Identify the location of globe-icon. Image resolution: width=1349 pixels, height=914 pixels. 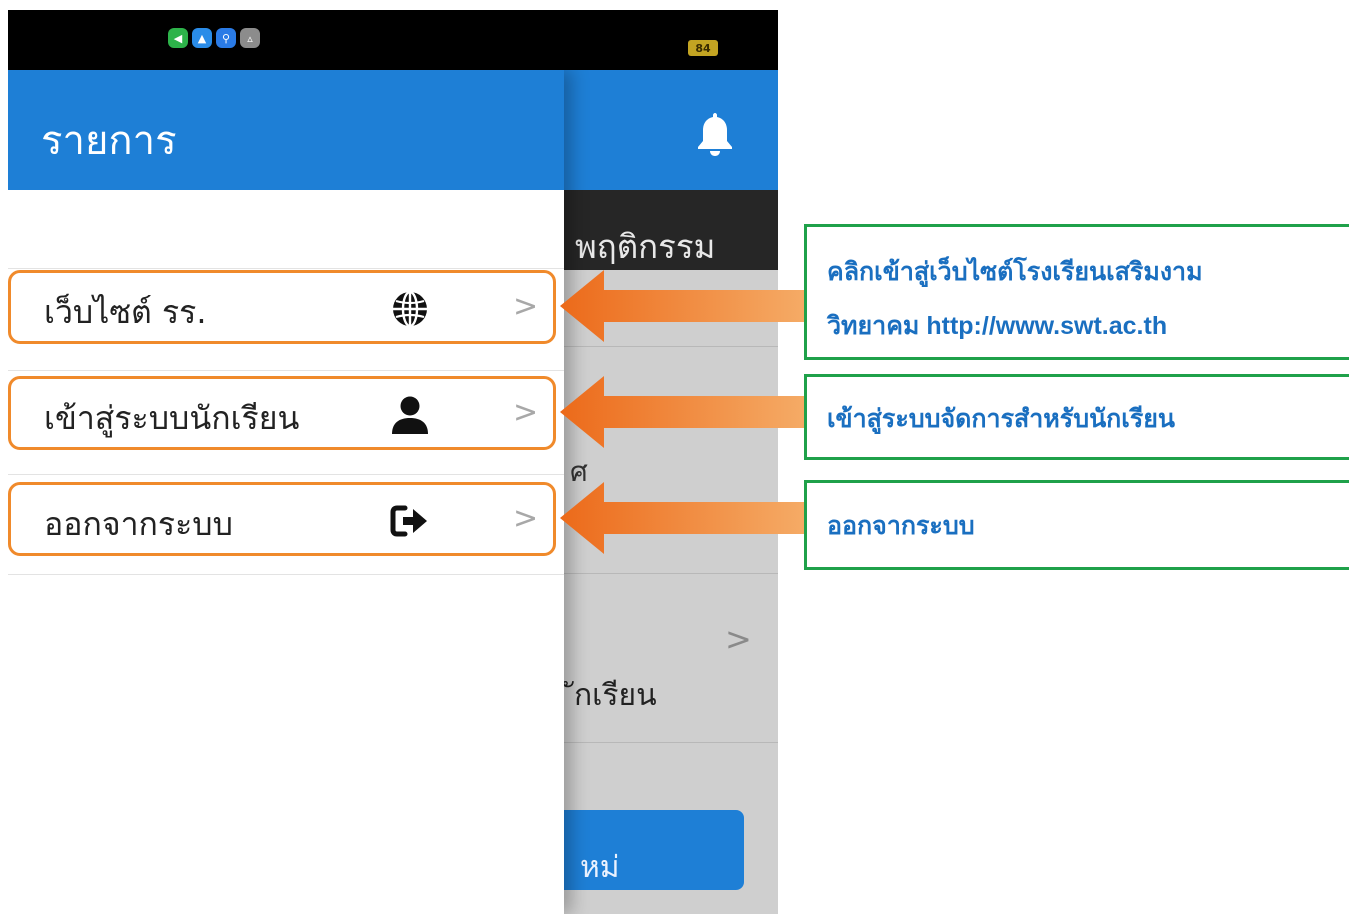
(410, 309).